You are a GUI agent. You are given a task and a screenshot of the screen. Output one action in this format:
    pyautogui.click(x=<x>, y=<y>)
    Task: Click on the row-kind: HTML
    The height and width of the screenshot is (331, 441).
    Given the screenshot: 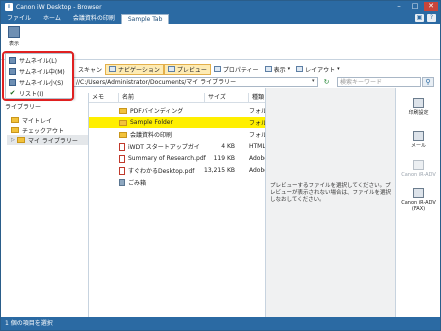 What is the action you would take?
    pyautogui.click(x=257, y=146)
    